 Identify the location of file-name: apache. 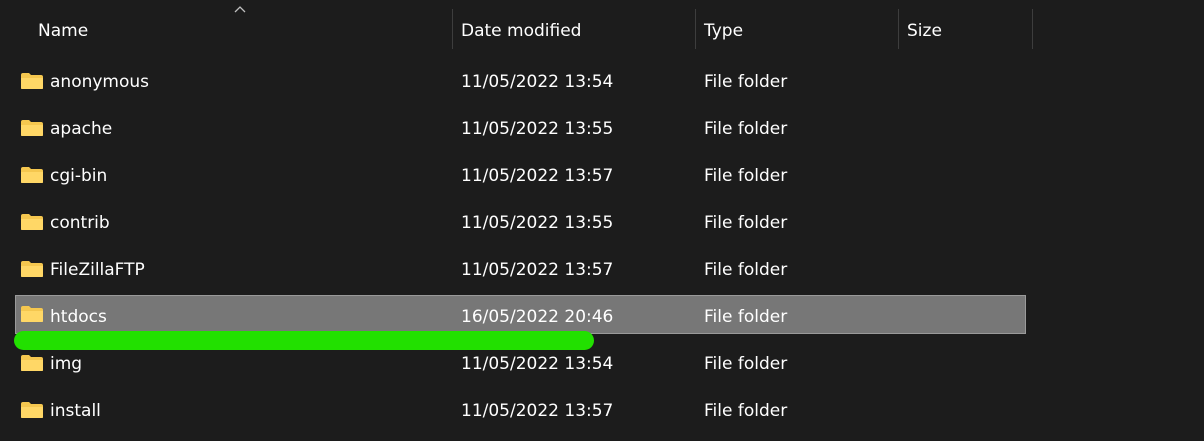
(81, 128).